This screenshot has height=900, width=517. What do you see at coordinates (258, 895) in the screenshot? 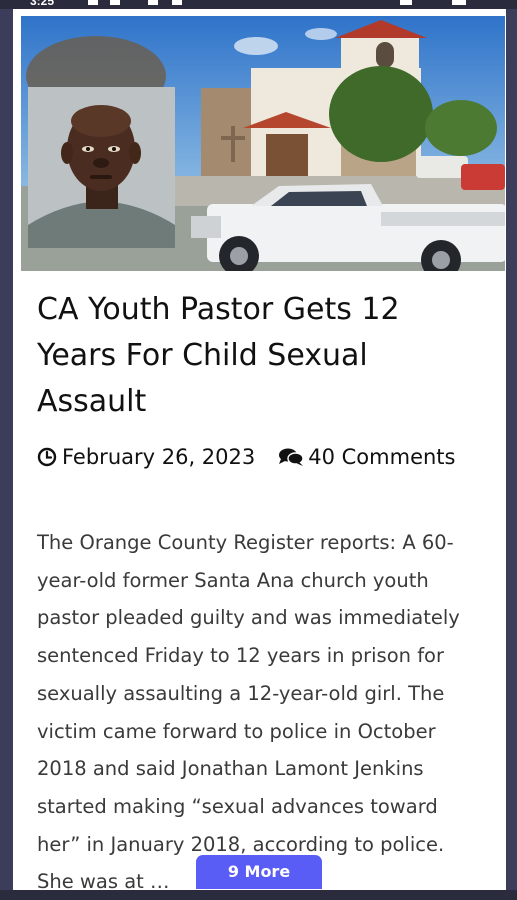
I see `navigation-bar` at bounding box center [258, 895].